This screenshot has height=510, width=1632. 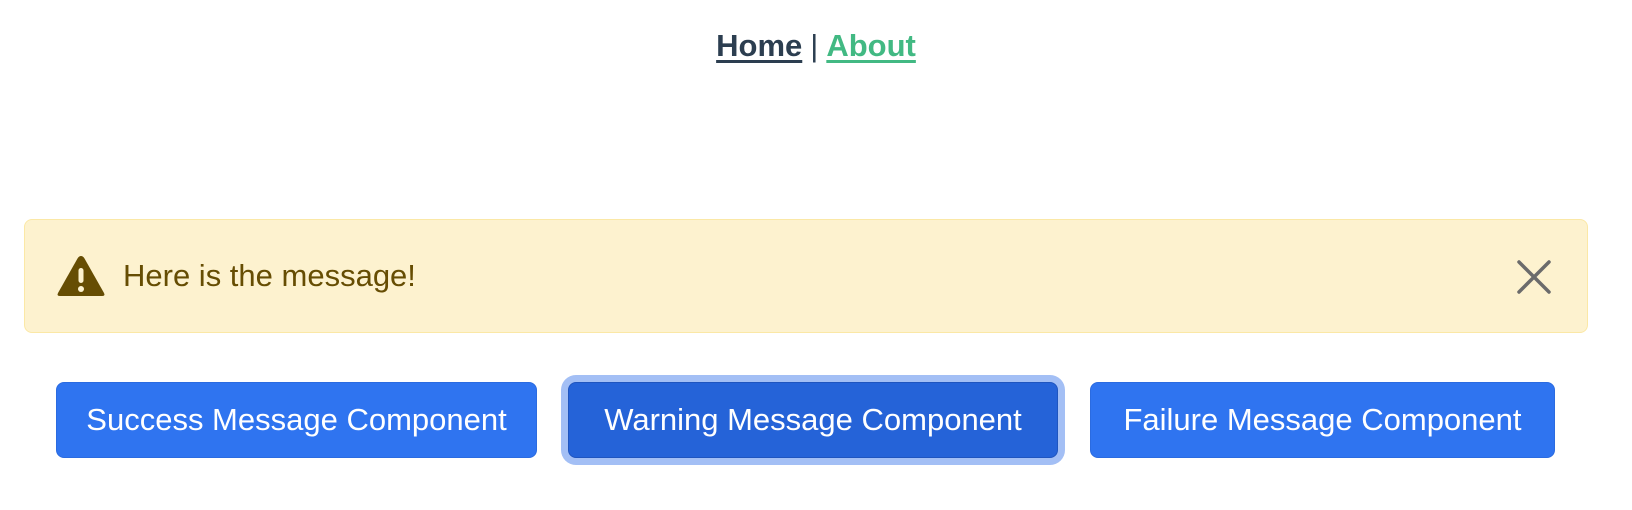 I want to click on nav-link-about: About, so click(x=871, y=45).